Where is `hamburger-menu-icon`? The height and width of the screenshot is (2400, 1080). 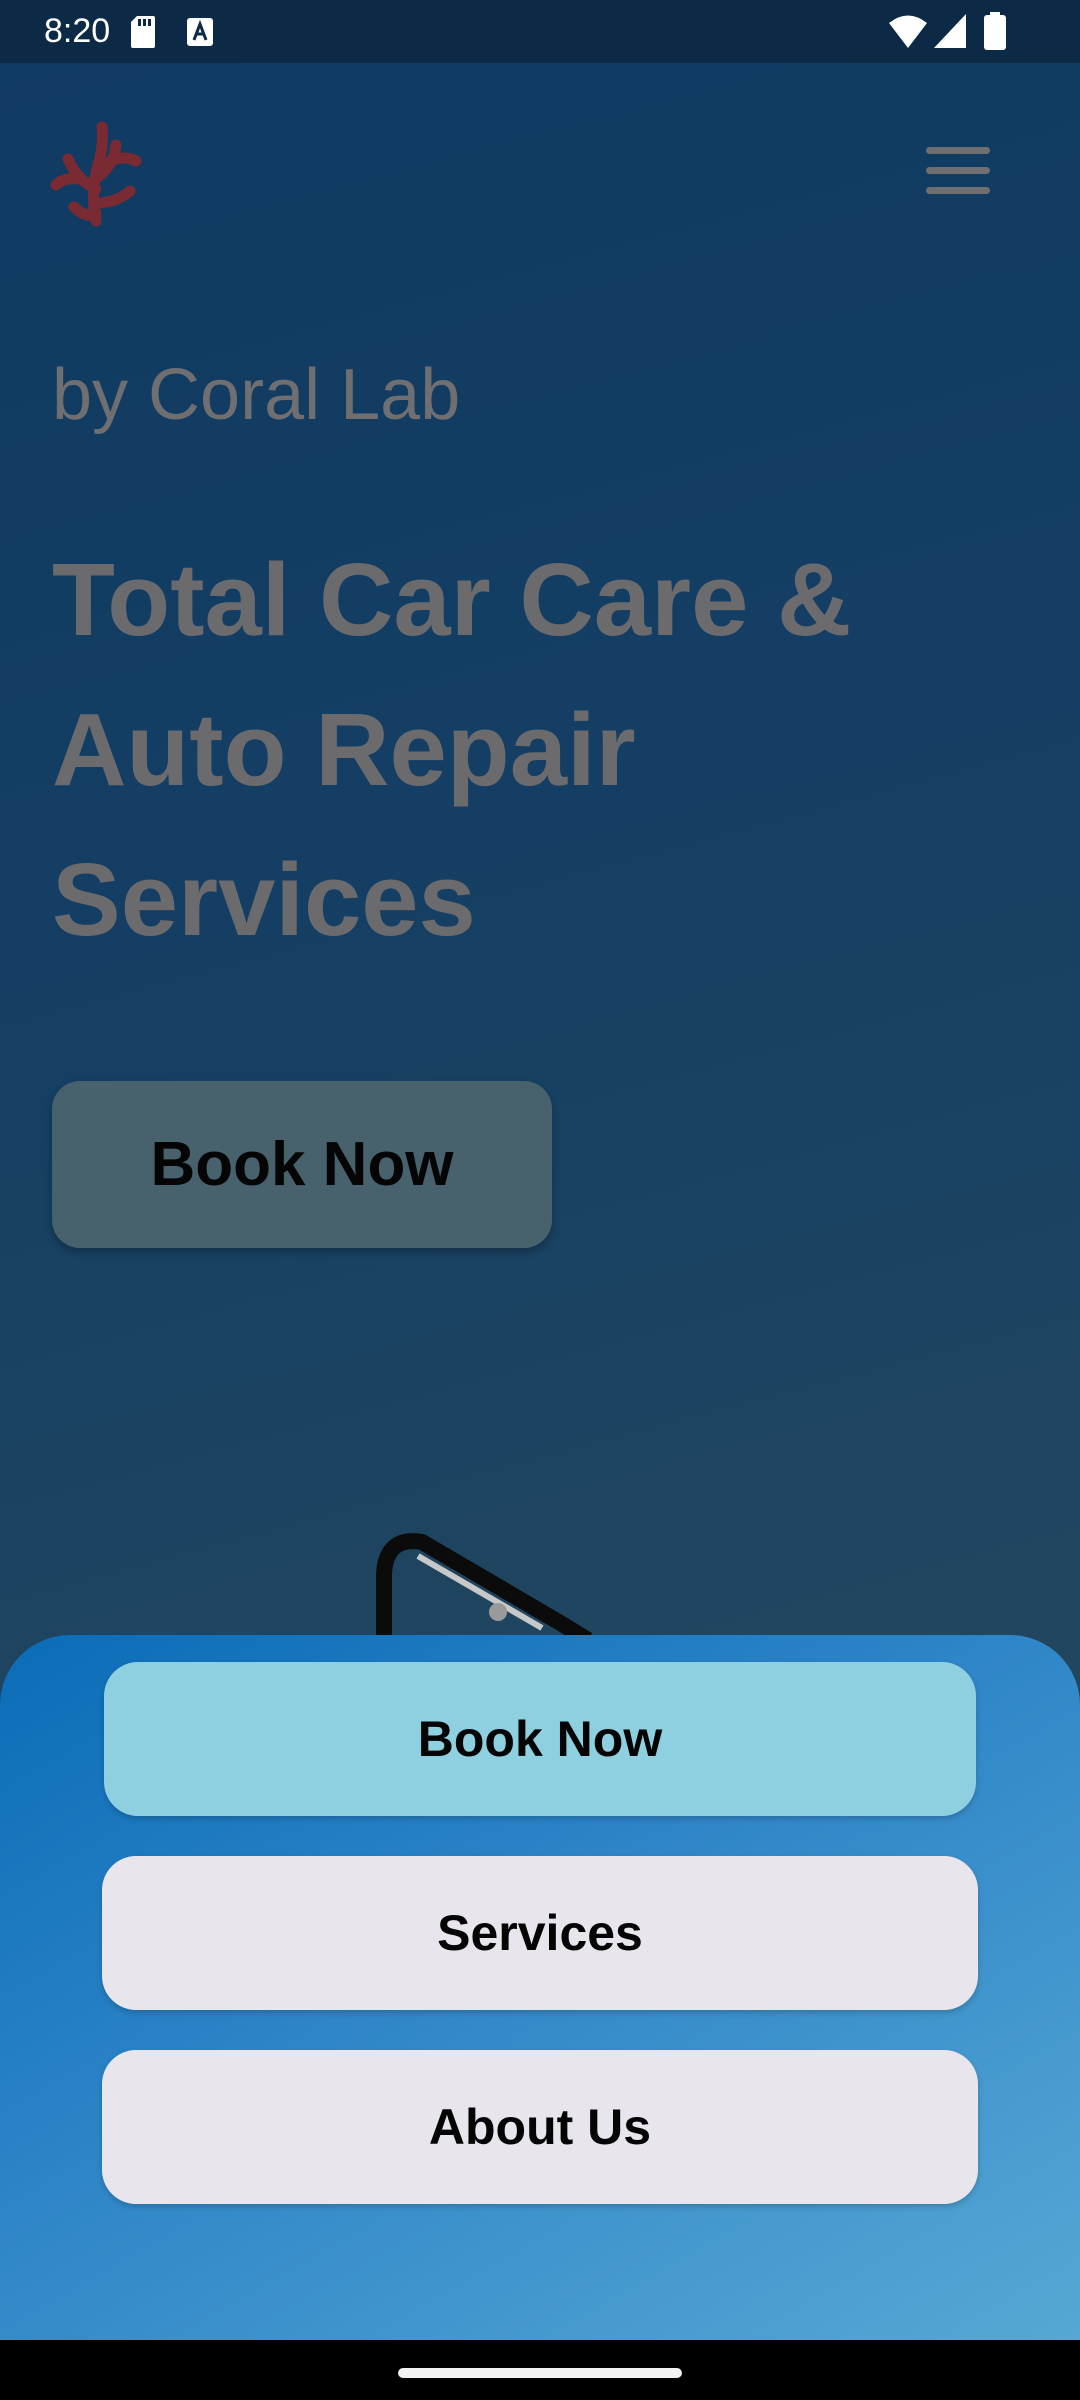
hamburger-menu-icon is located at coordinates (958, 171).